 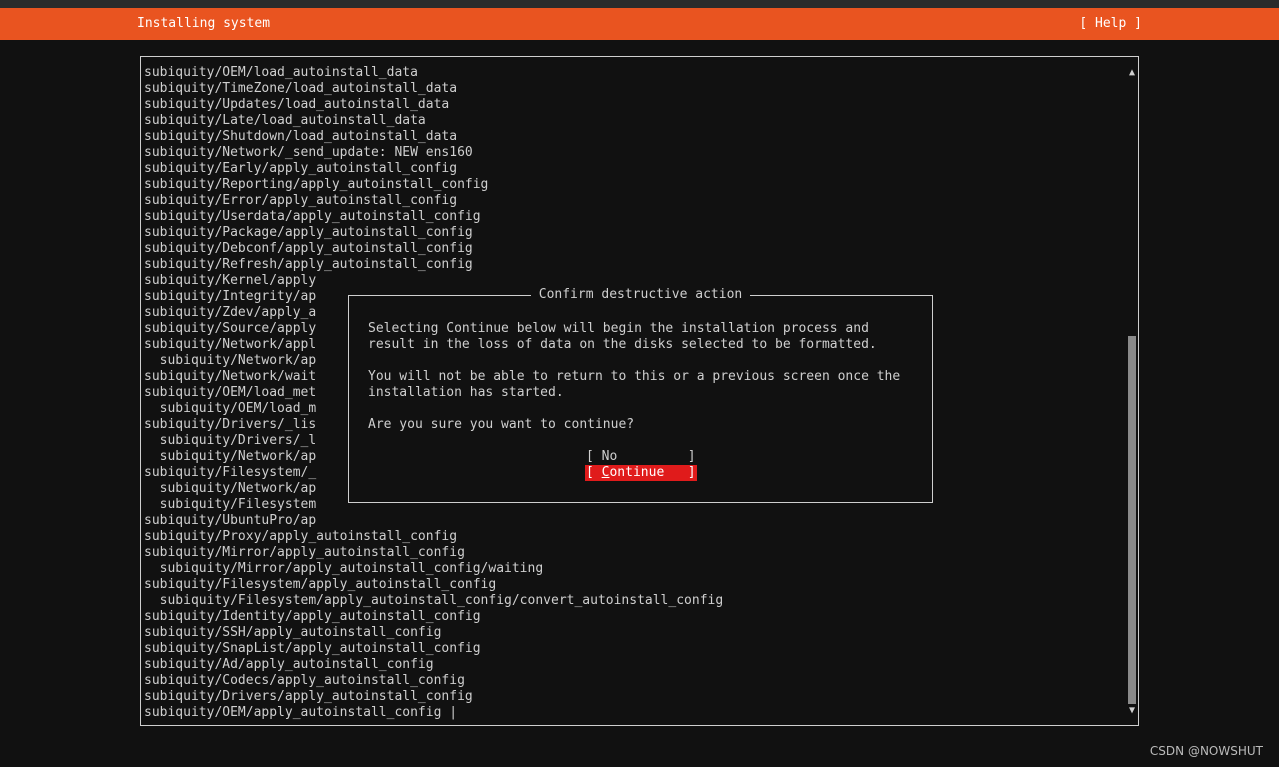 I want to click on log-line: subiquity/Proxy/apply_autoinstall_config, so click(x=301, y=536).